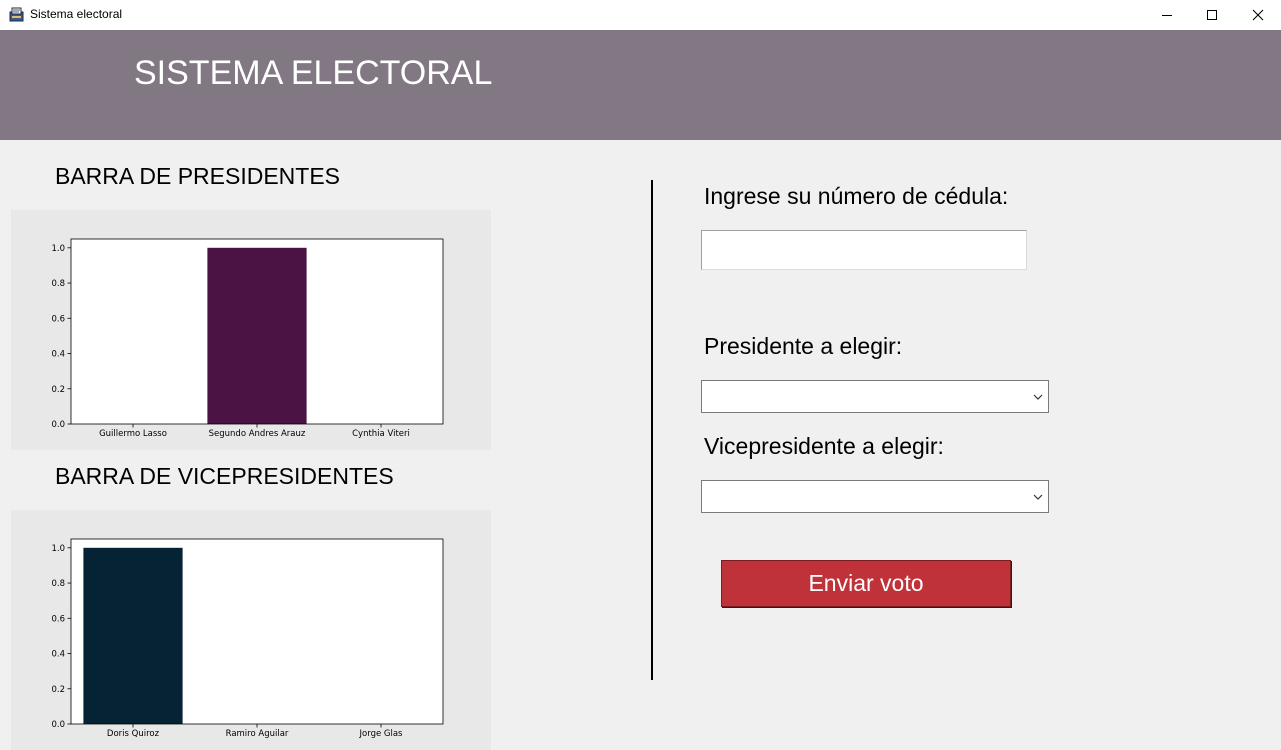 The height and width of the screenshot is (750, 1281). I want to click on vicepresidents-y-tick-label: 0.4, so click(58, 655).